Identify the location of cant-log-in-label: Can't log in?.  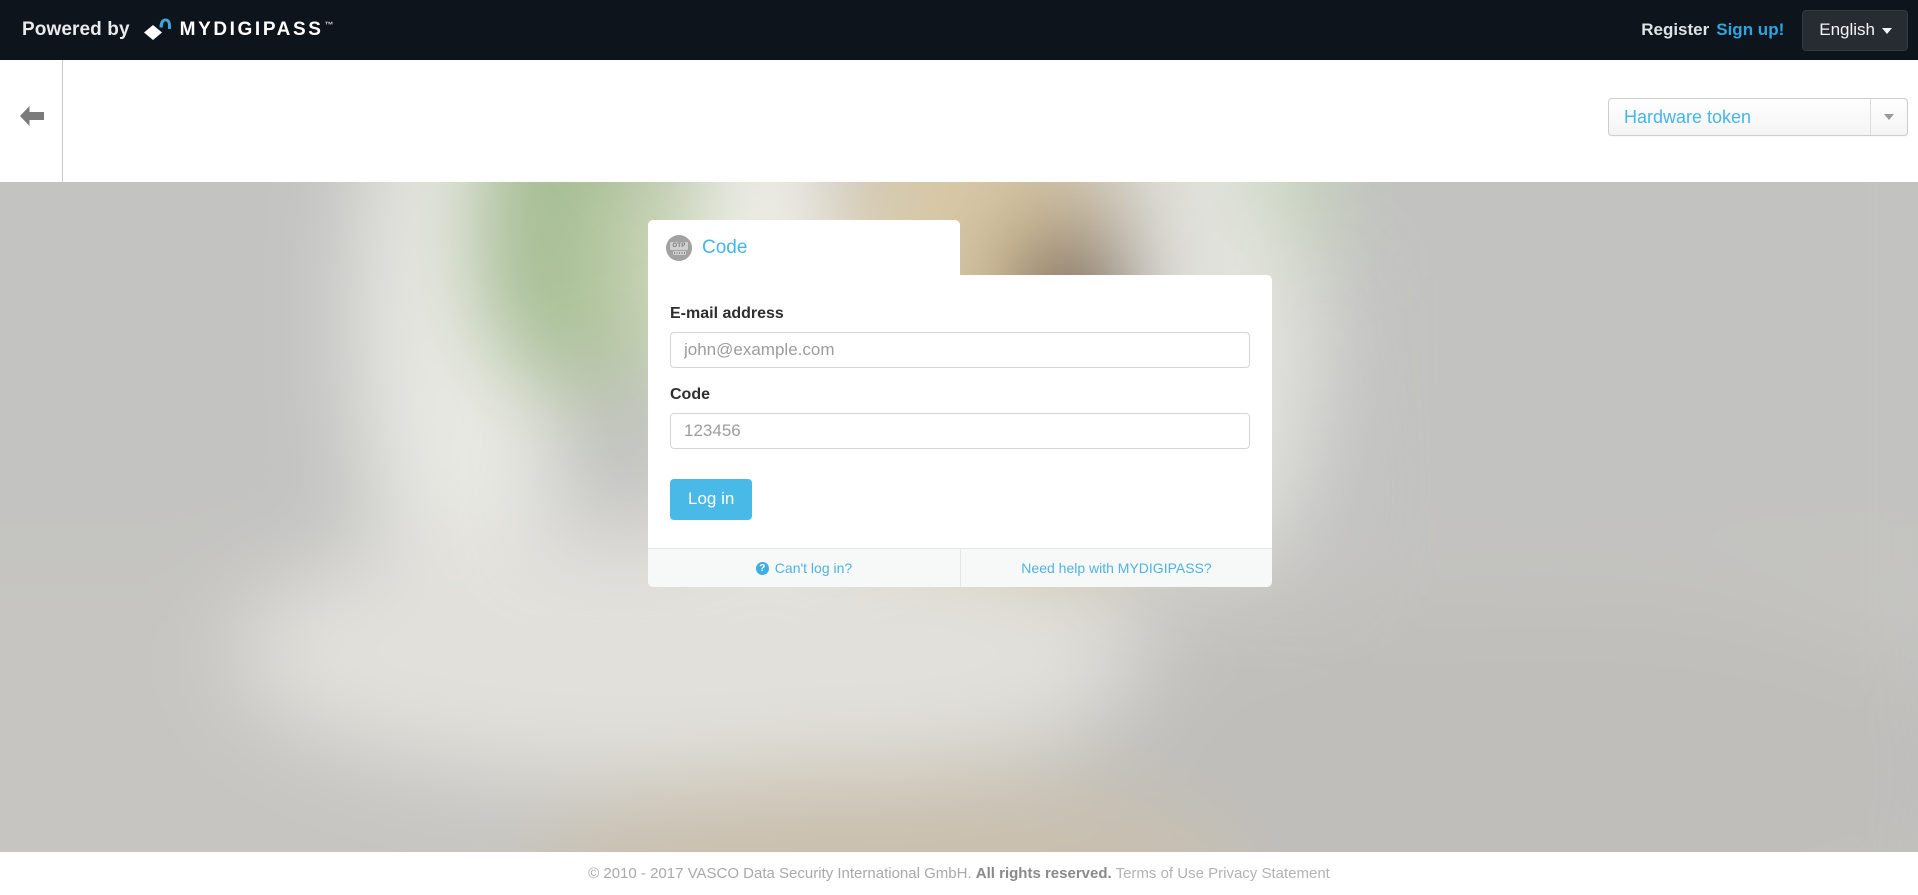
(813, 568).